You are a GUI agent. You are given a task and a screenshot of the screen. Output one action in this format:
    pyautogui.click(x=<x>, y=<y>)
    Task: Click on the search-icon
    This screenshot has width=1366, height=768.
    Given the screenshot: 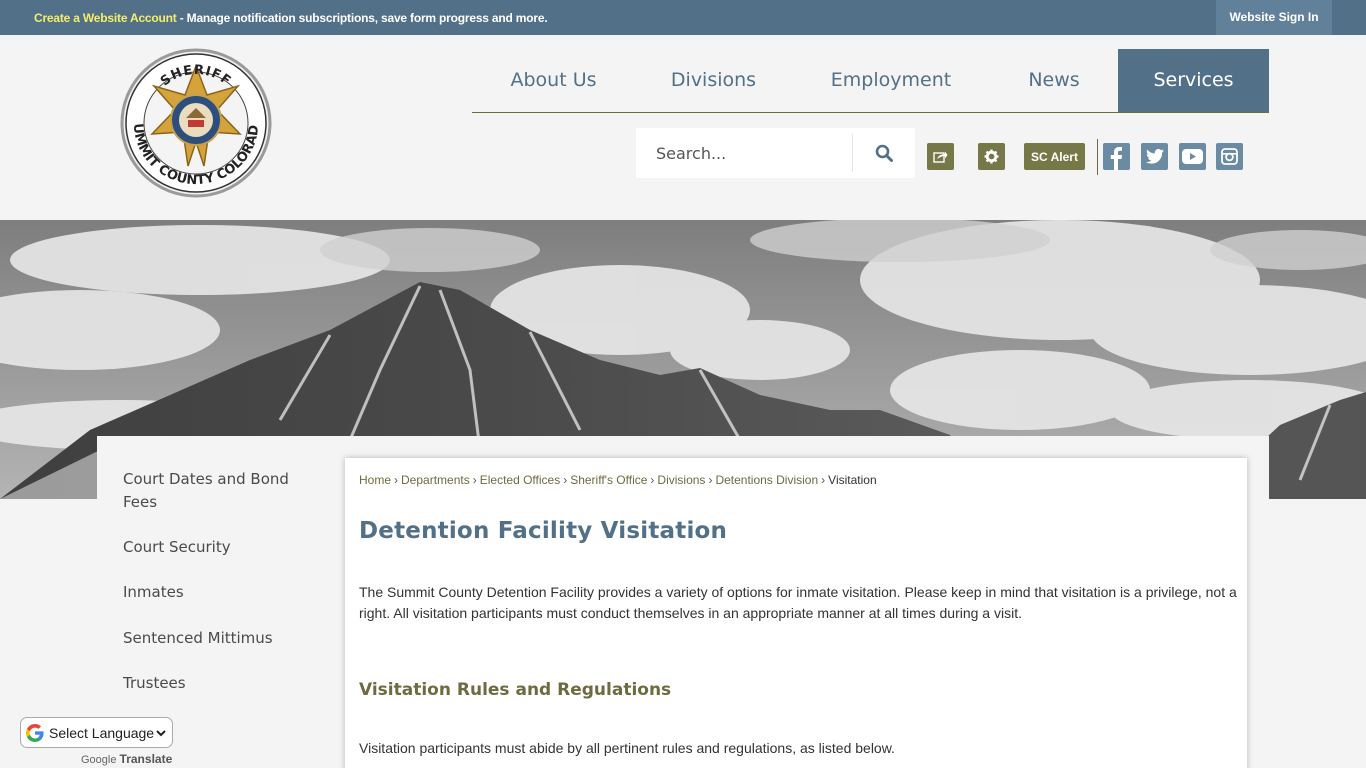 What is the action you would take?
    pyautogui.click(x=884, y=153)
    